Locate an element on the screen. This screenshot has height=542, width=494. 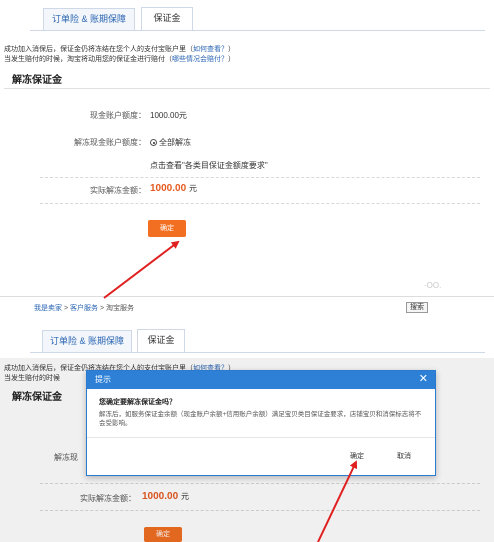
radio-icon is located at coordinates (153, 142).